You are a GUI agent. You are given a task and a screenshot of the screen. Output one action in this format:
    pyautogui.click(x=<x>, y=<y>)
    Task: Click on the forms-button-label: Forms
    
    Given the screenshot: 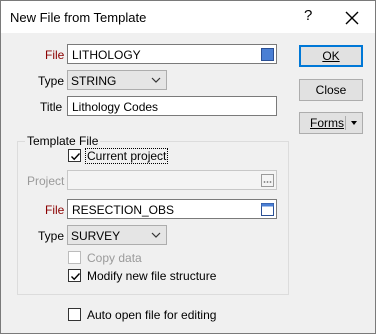 What is the action you would take?
    pyautogui.click(x=327, y=123)
    